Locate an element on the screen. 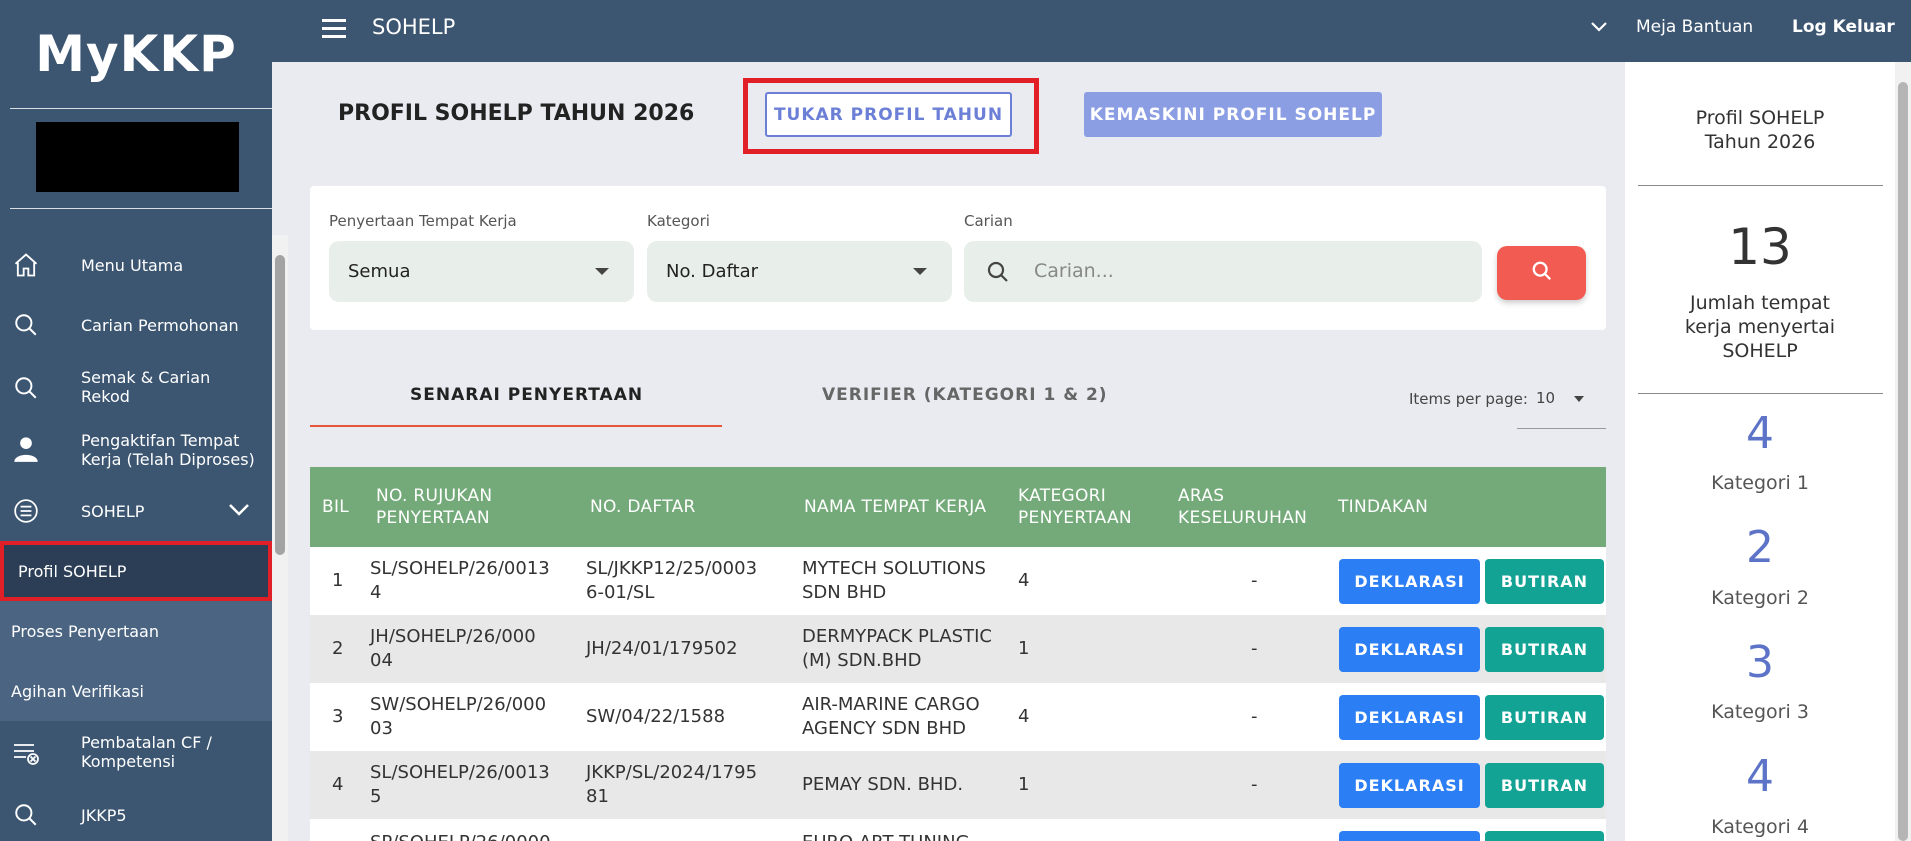 This screenshot has width=1911, height=841. header-title: SOHELP is located at coordinates (414, 27).